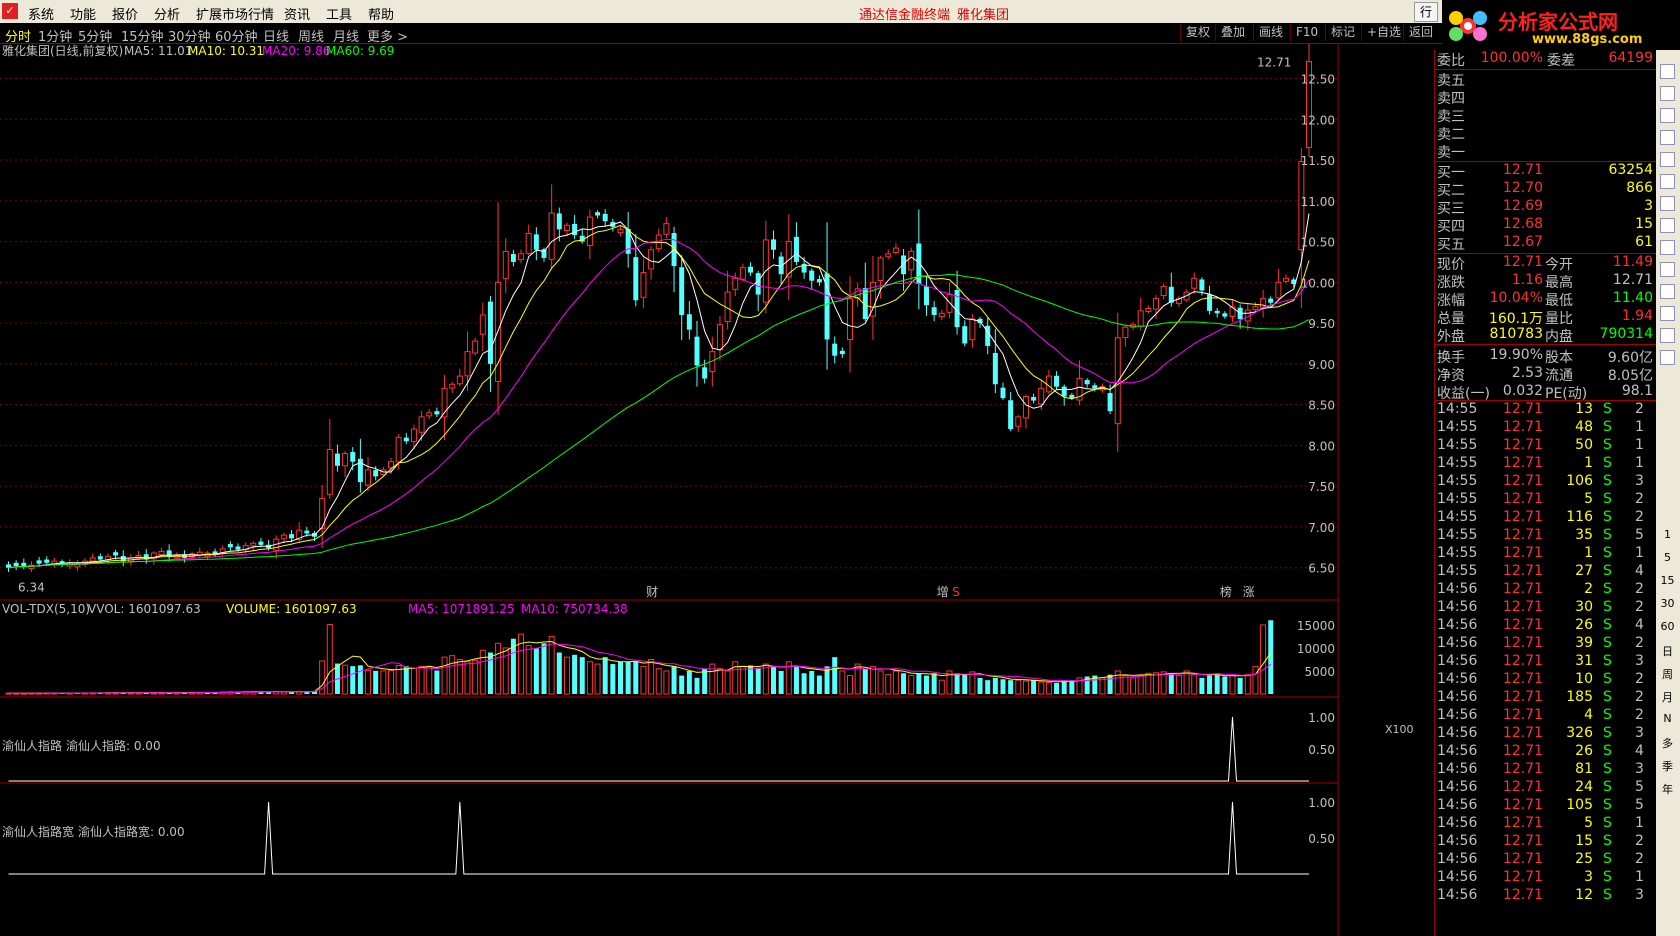 This screenshot has height=936, width=1680. I want to click on tick-count: 2, so click(1639, 697).